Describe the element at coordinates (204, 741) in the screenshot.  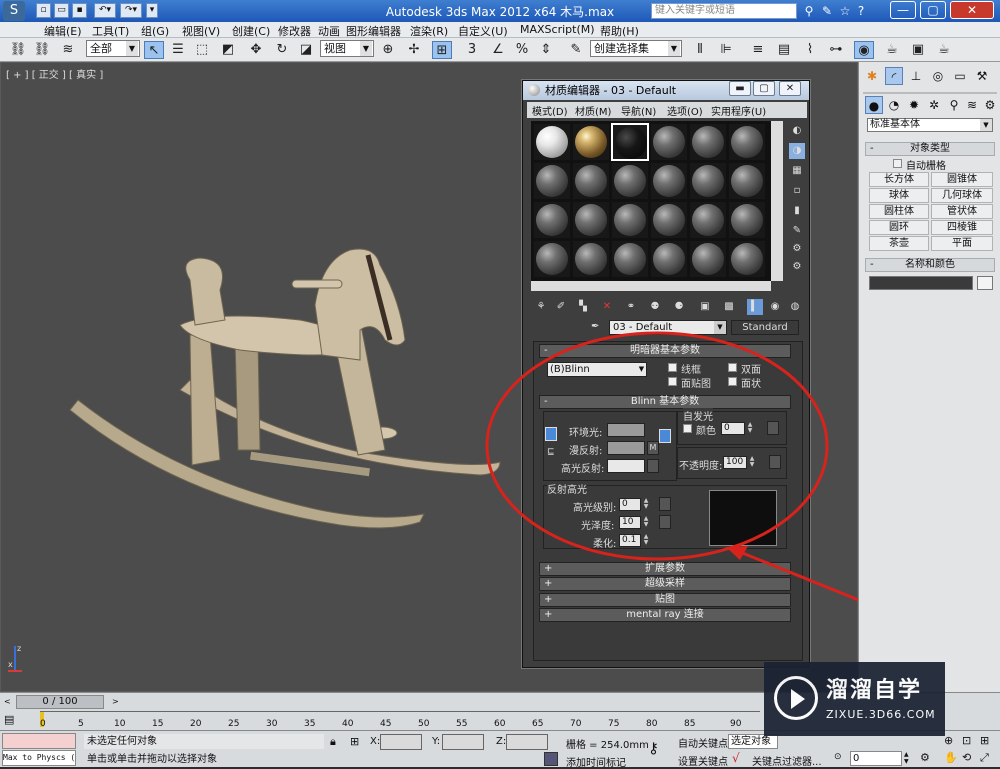
I see `selection-status: 未选定任何对象` at that location.